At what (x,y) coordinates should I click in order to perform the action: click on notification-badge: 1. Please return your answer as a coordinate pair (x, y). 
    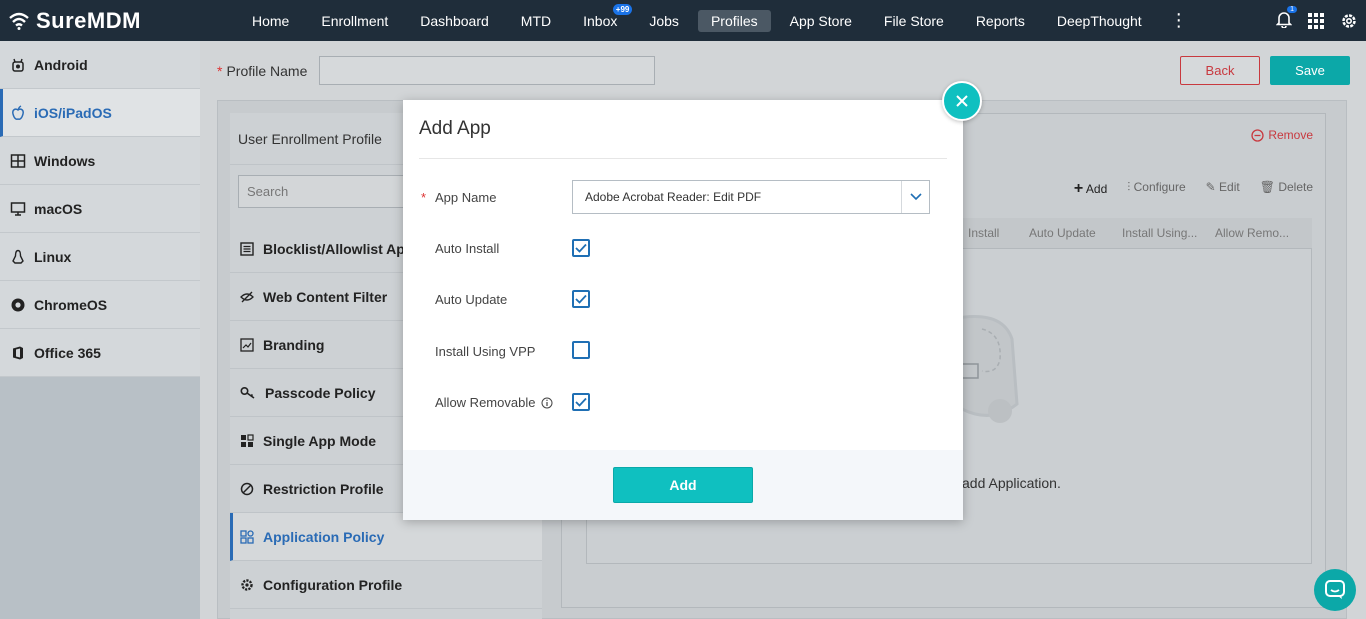
    Looking at the image, I should click on (1292, 9).